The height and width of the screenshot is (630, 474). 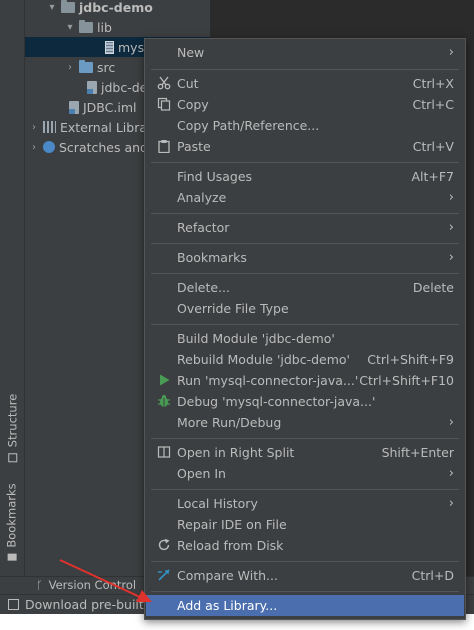 I want to click on tree-node-label: lib, so click(x=104, y=27).